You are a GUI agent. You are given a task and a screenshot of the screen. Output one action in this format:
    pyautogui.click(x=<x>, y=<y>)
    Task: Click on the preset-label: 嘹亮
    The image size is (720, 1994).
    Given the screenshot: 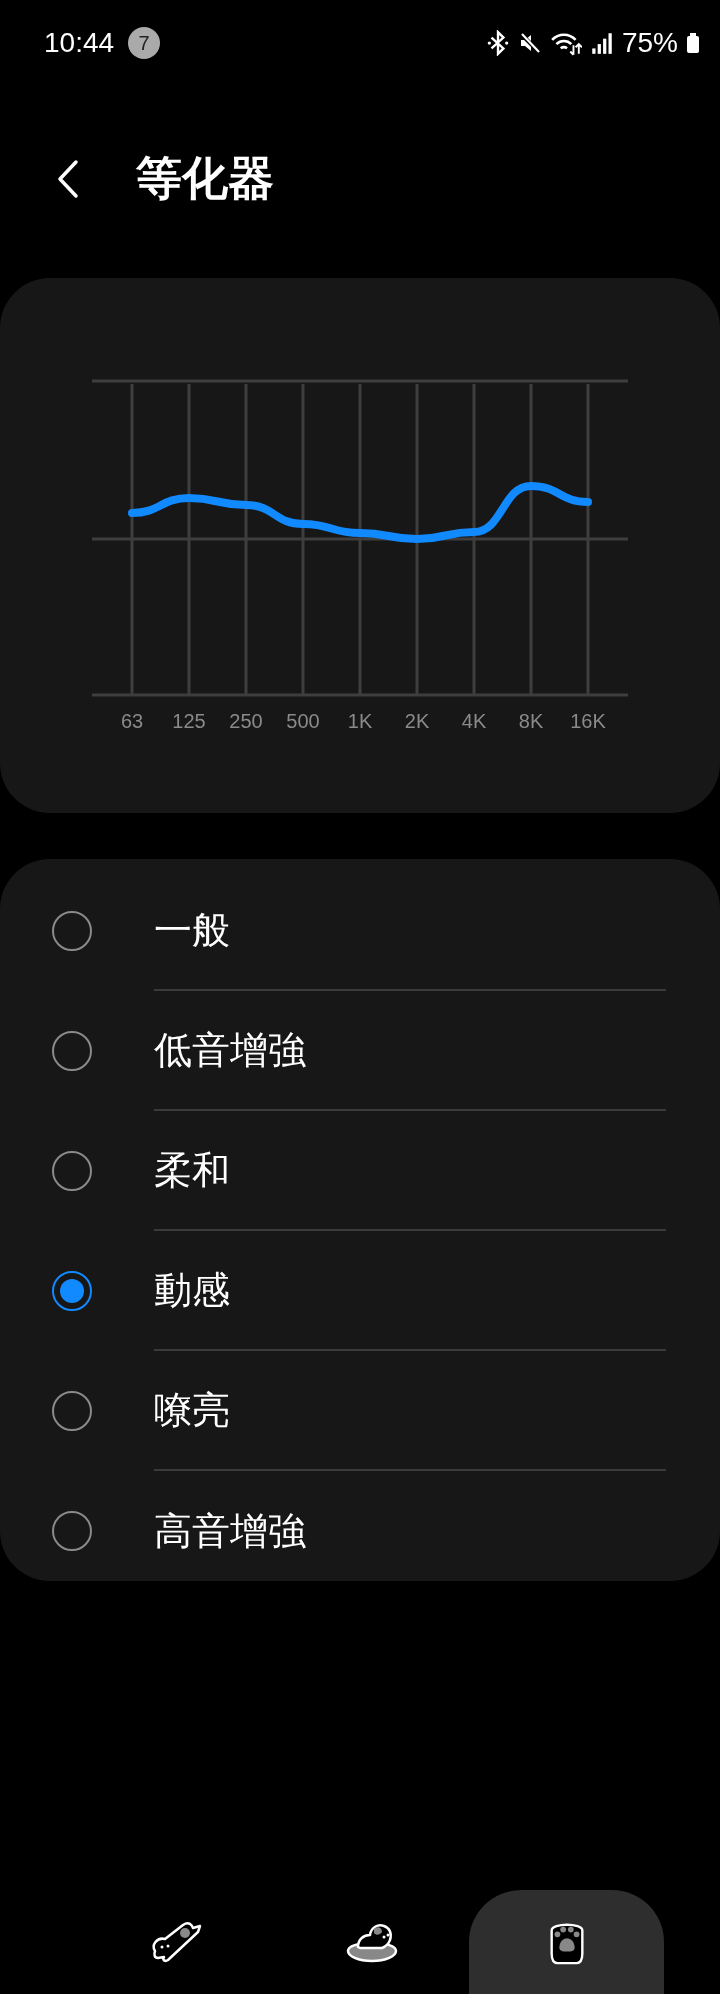 What is the action you would take?
    pyautogui.click(x=192, y=1410)
    